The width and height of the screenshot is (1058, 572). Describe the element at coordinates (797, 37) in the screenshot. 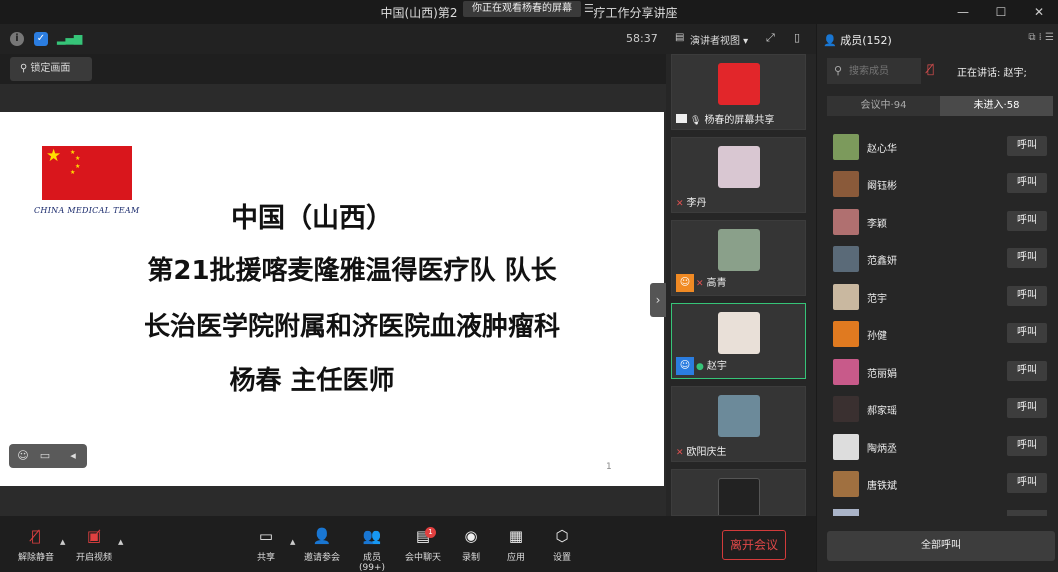

I see `panel-toggle-icon: ▯` at that location.